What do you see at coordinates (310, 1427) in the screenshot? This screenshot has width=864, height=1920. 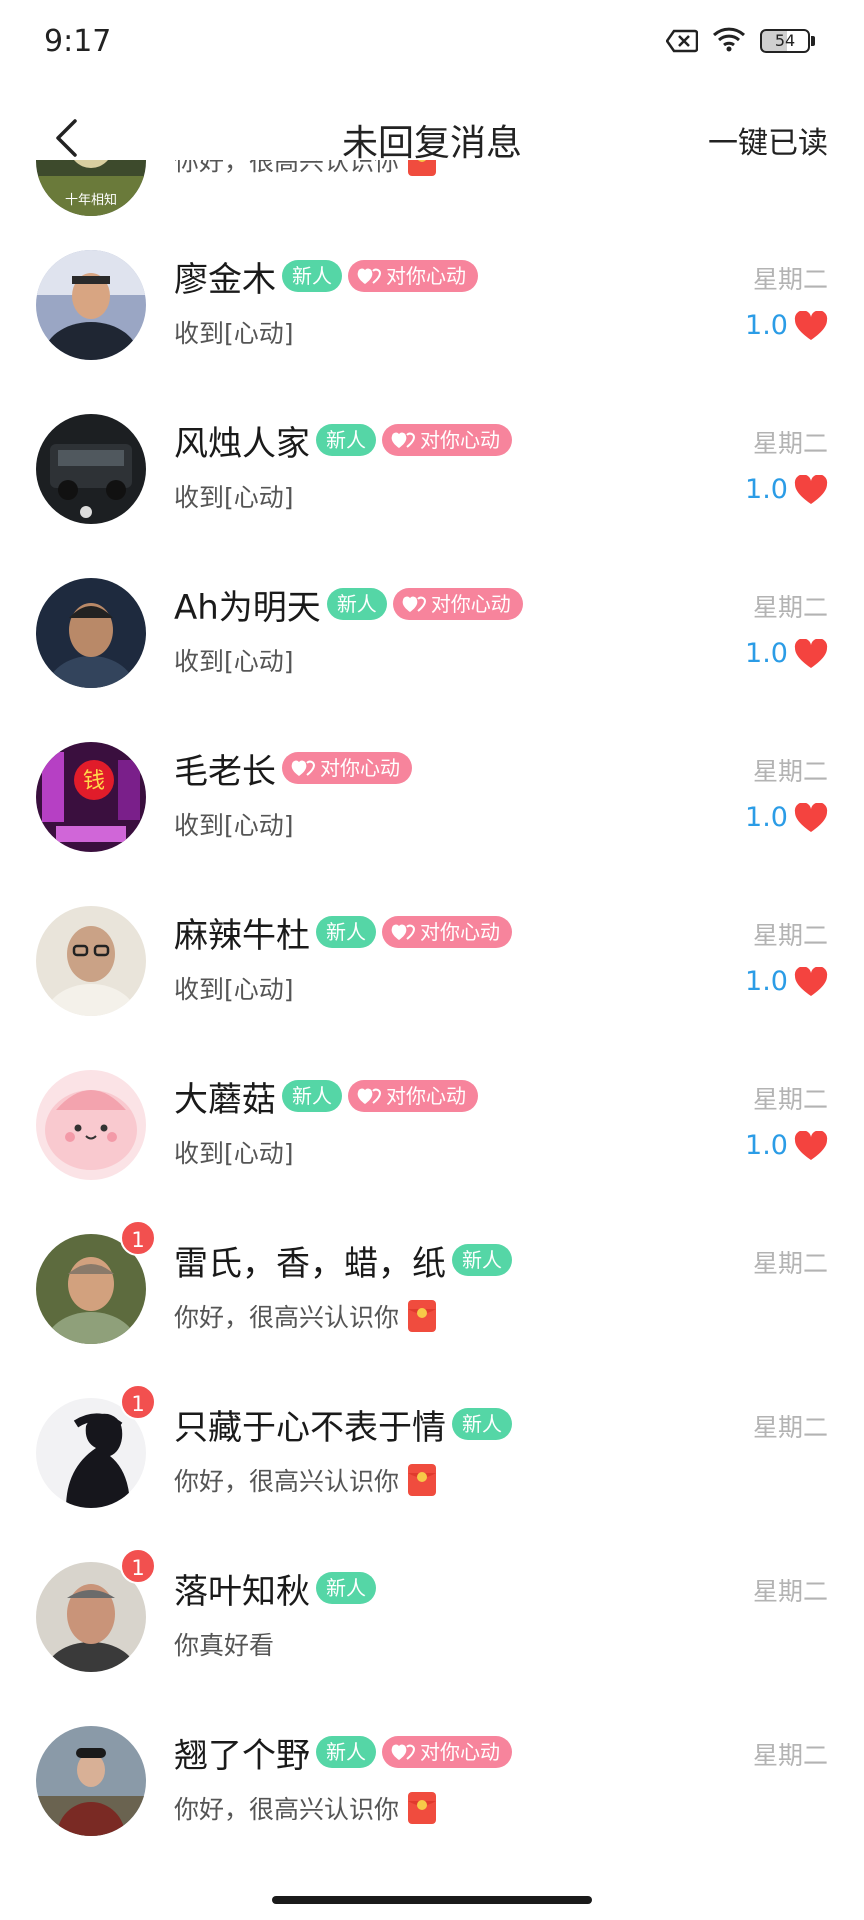 I see `user-name: 只藏于心不表于情` at bounding box center [310, 1427].